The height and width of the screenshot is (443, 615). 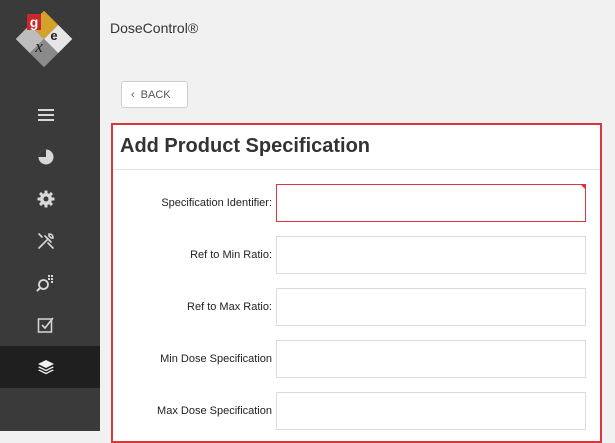 What do you see at coordinates (216, 203) in the screenshot?
I see `spec-identifier-label: Specification Identifier:` at bounding box center [216, 203].